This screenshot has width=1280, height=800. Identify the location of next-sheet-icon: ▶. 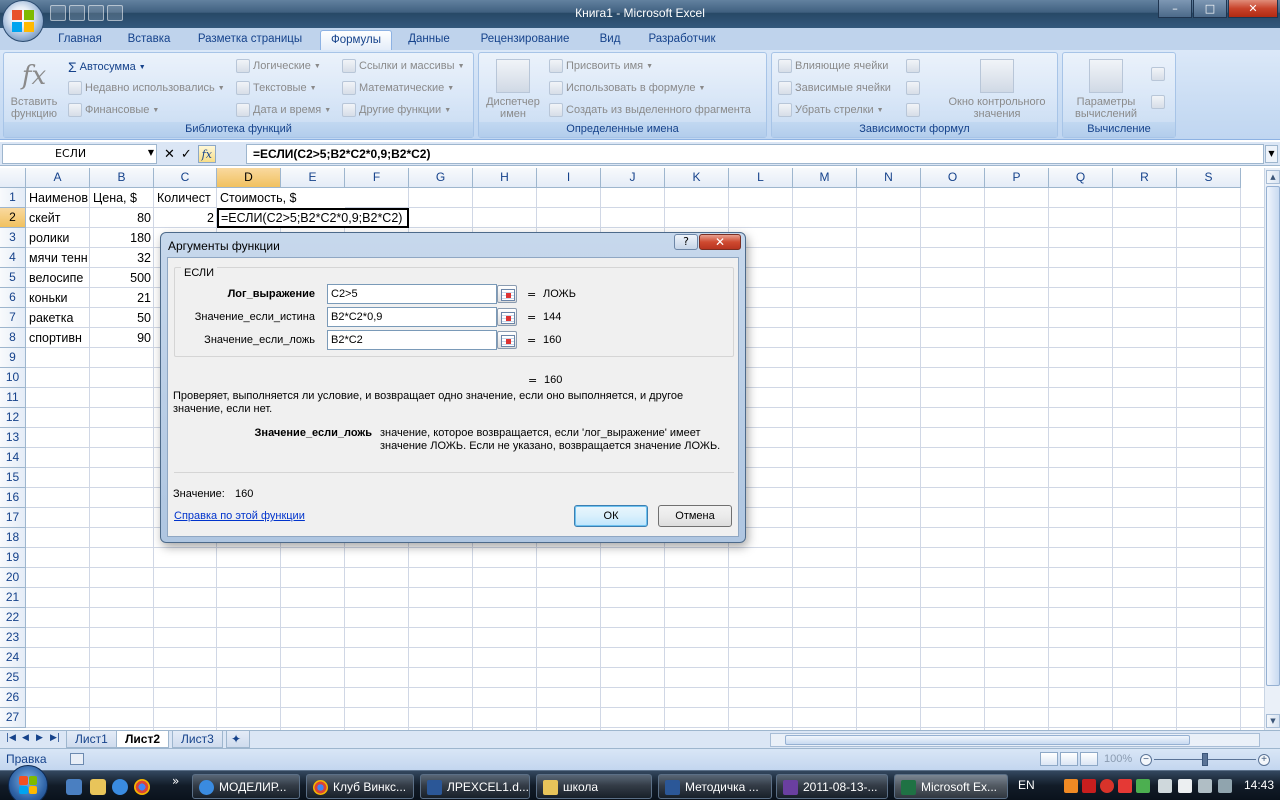
(39, 738).